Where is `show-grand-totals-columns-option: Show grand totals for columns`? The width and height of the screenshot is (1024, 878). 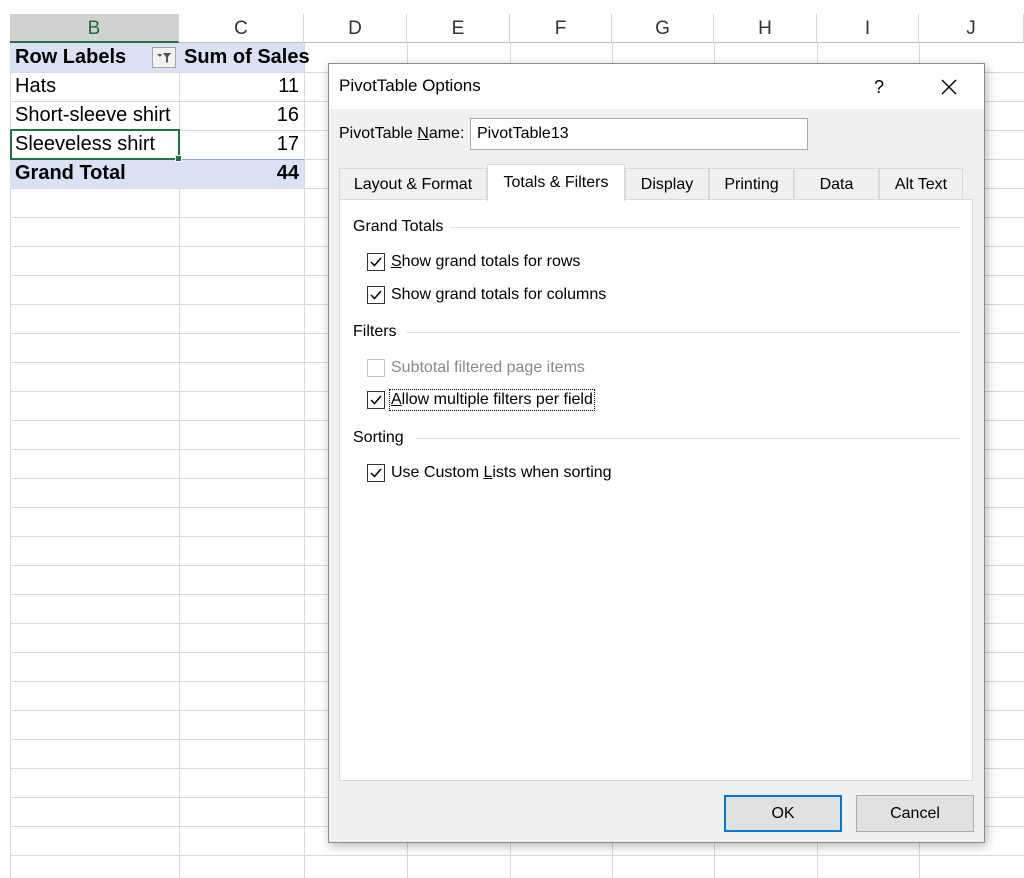 show-grand-totals-columns-option: Show grand totals for columns is located at coordinates (486, 295).